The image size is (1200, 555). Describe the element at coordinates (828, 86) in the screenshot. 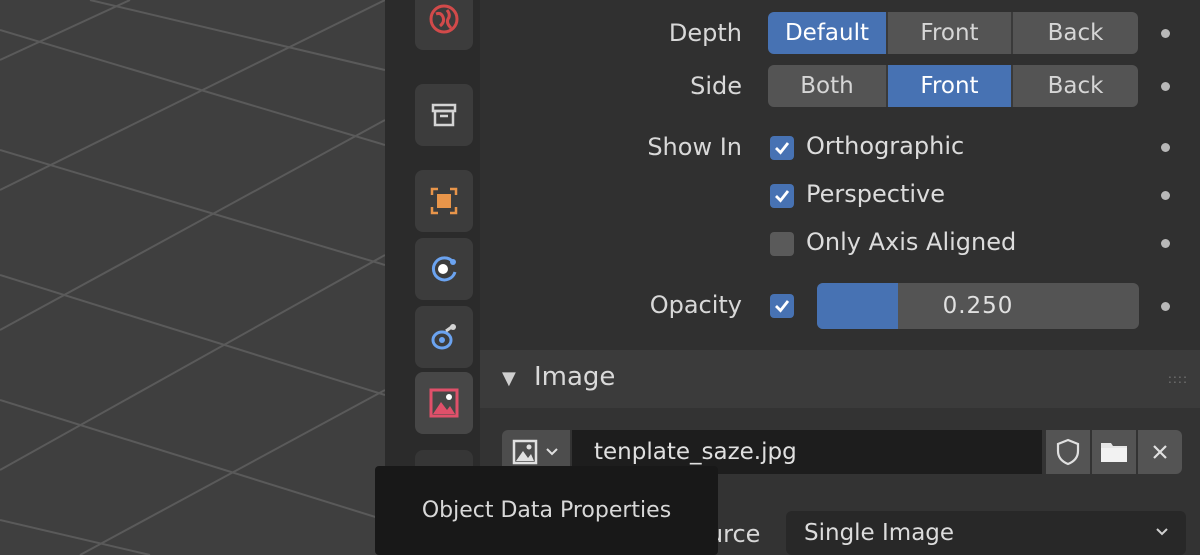

I see `side-both-button: Both` at that location.